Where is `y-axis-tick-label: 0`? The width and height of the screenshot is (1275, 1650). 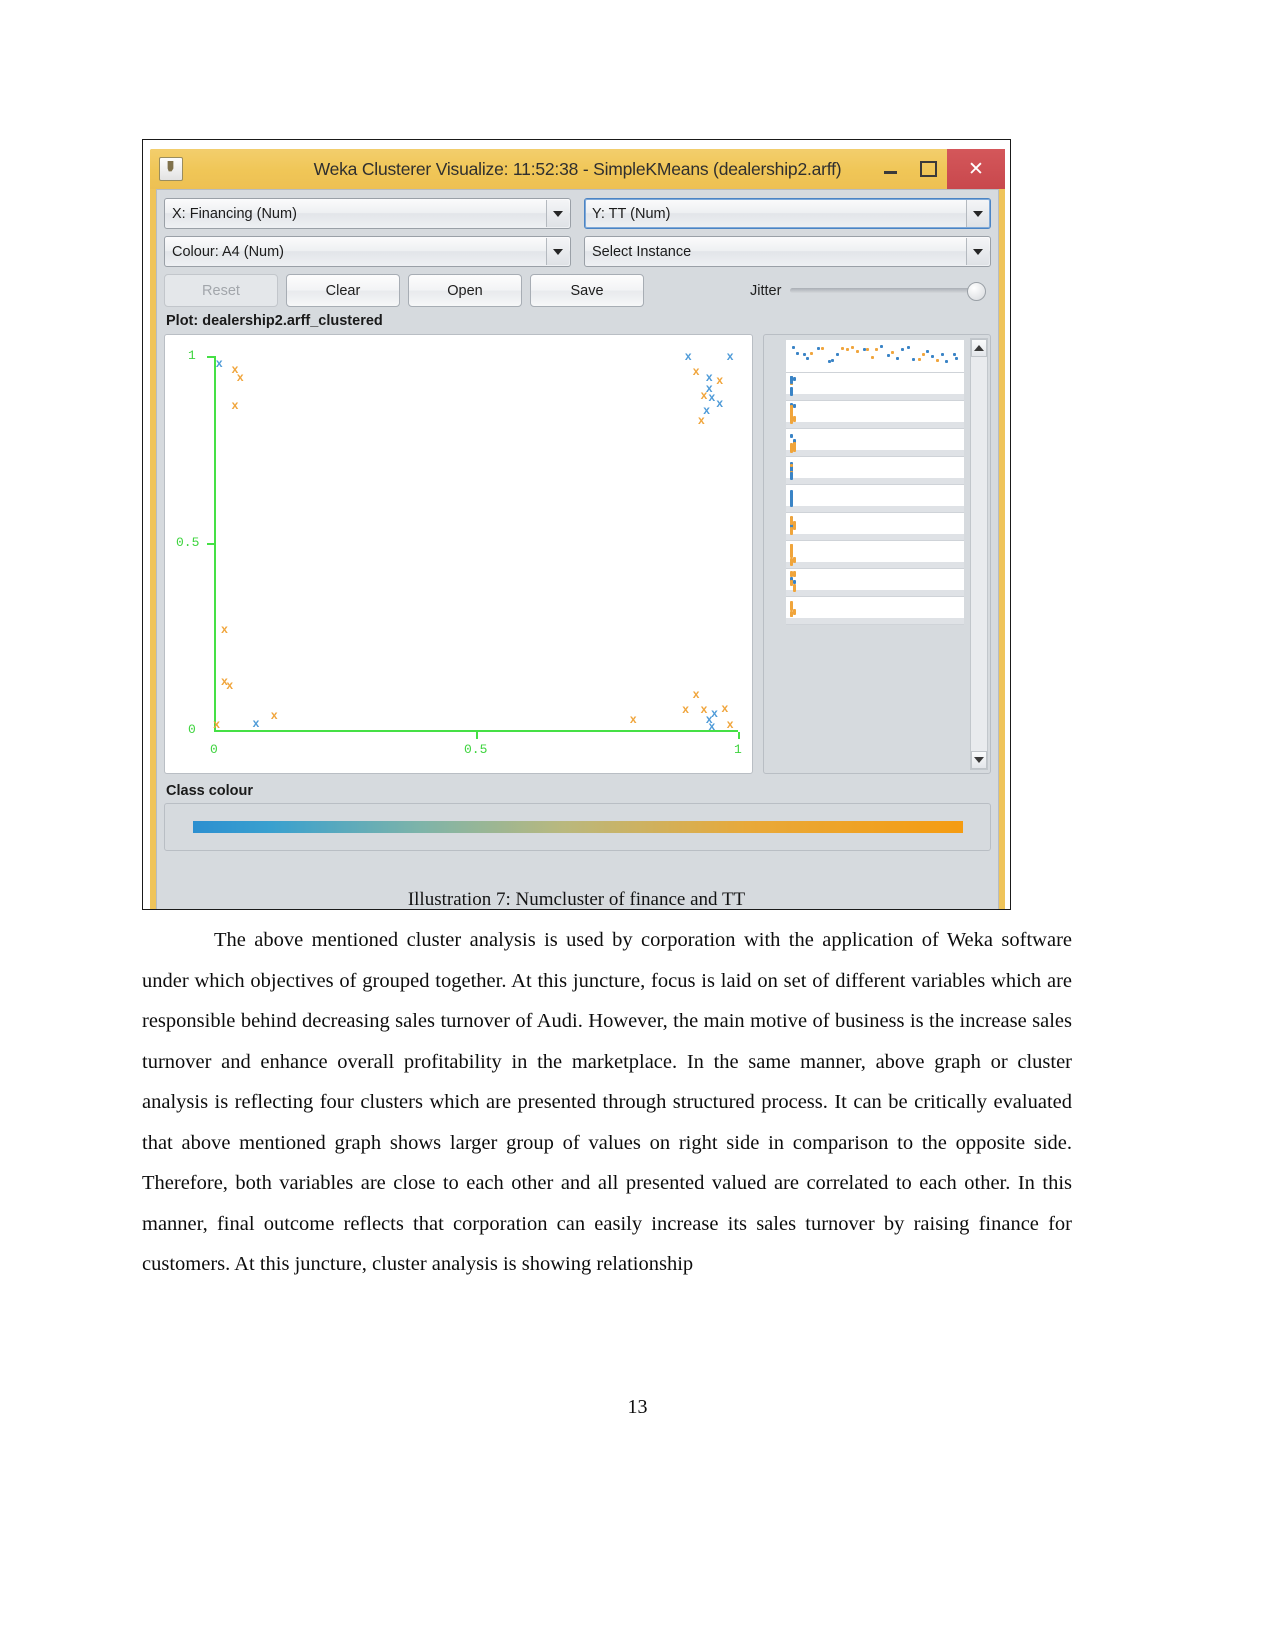
y-axis-tick-label: 0 is located at coordinates (192, 729).